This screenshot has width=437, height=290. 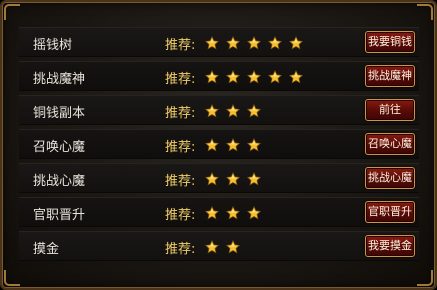 What do you see at coordinates (390, 76) in the screenshot?
I see `activity-action-button: 挑战魔神` at bounding box center [390, 76].